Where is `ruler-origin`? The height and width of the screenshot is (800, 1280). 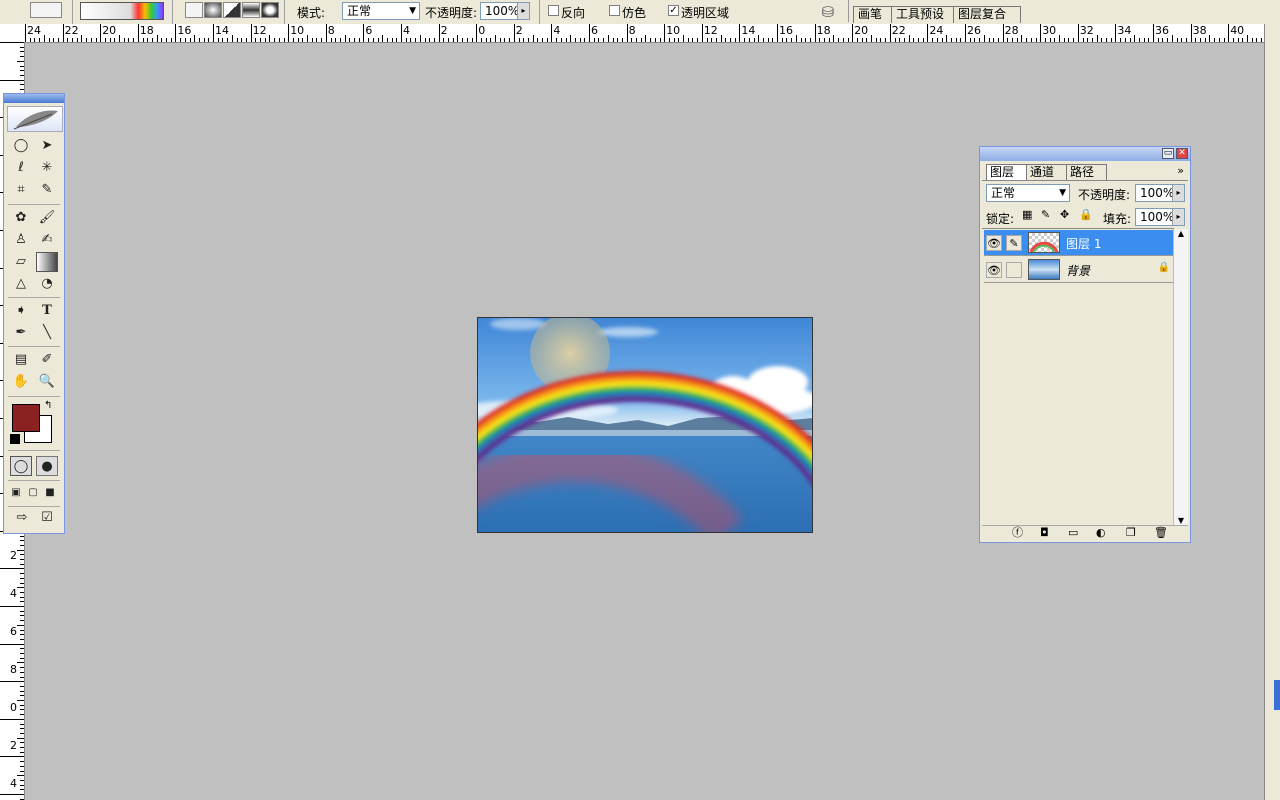 ruler-origin is located at coordinates (12, 33).